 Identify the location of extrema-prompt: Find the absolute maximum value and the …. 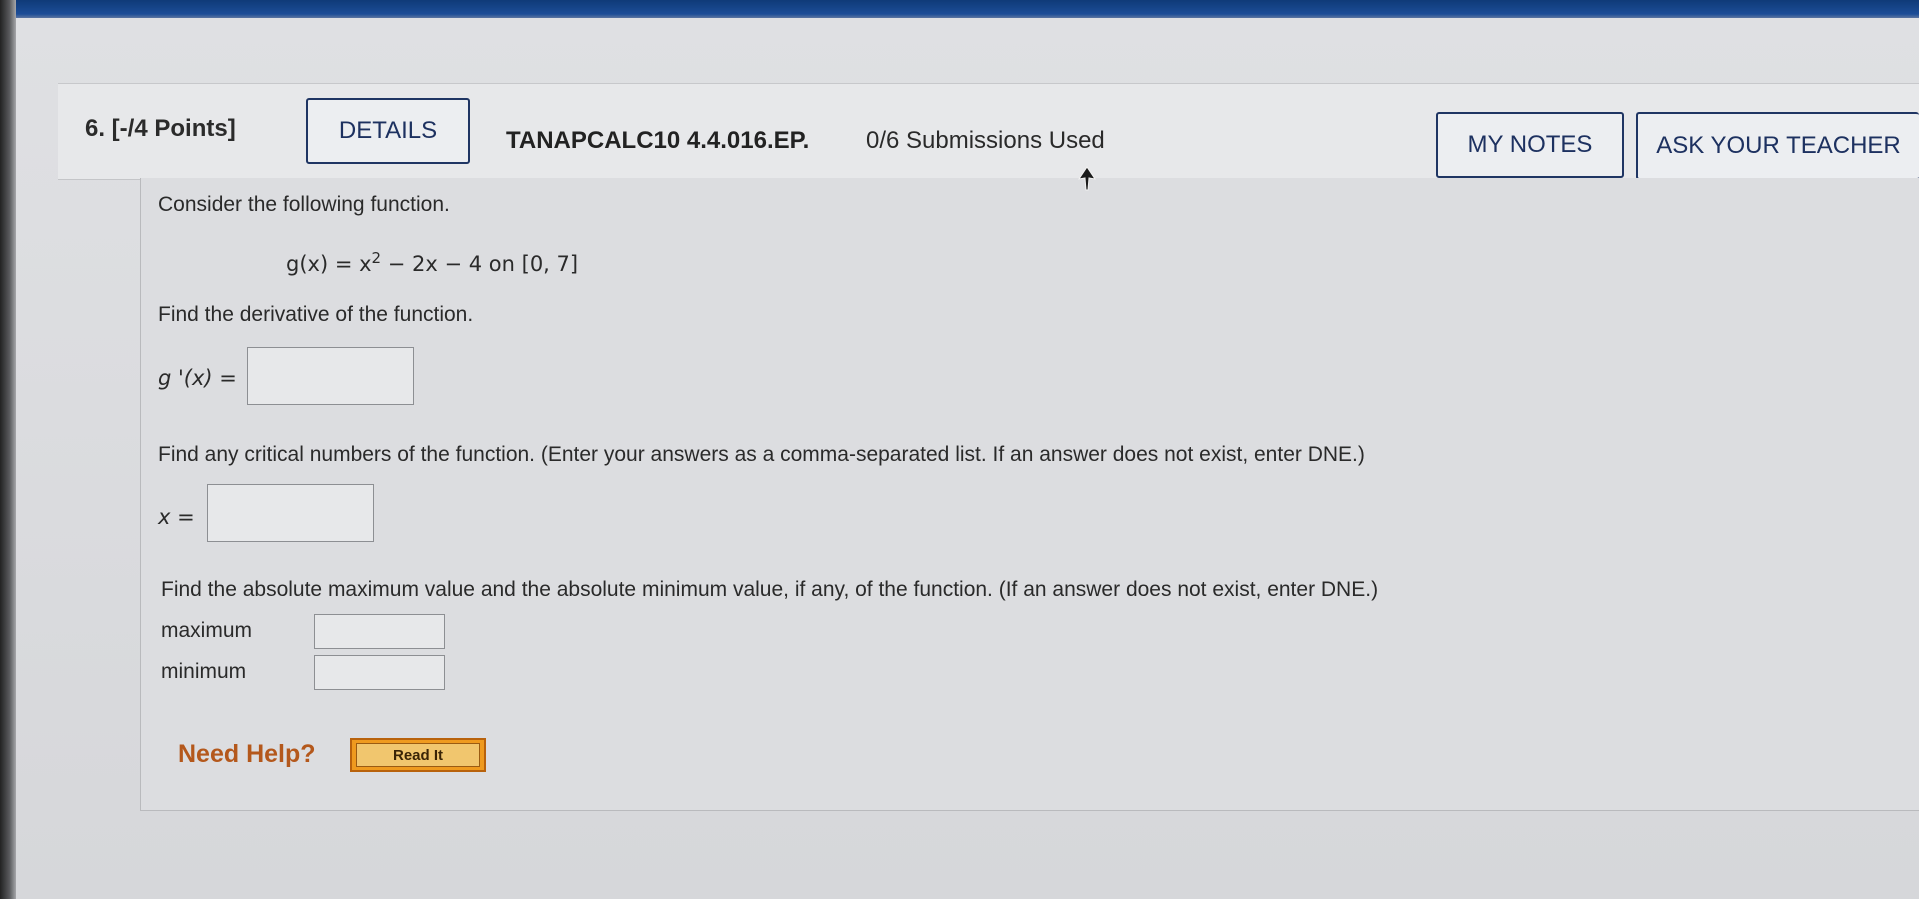
(770, 589).